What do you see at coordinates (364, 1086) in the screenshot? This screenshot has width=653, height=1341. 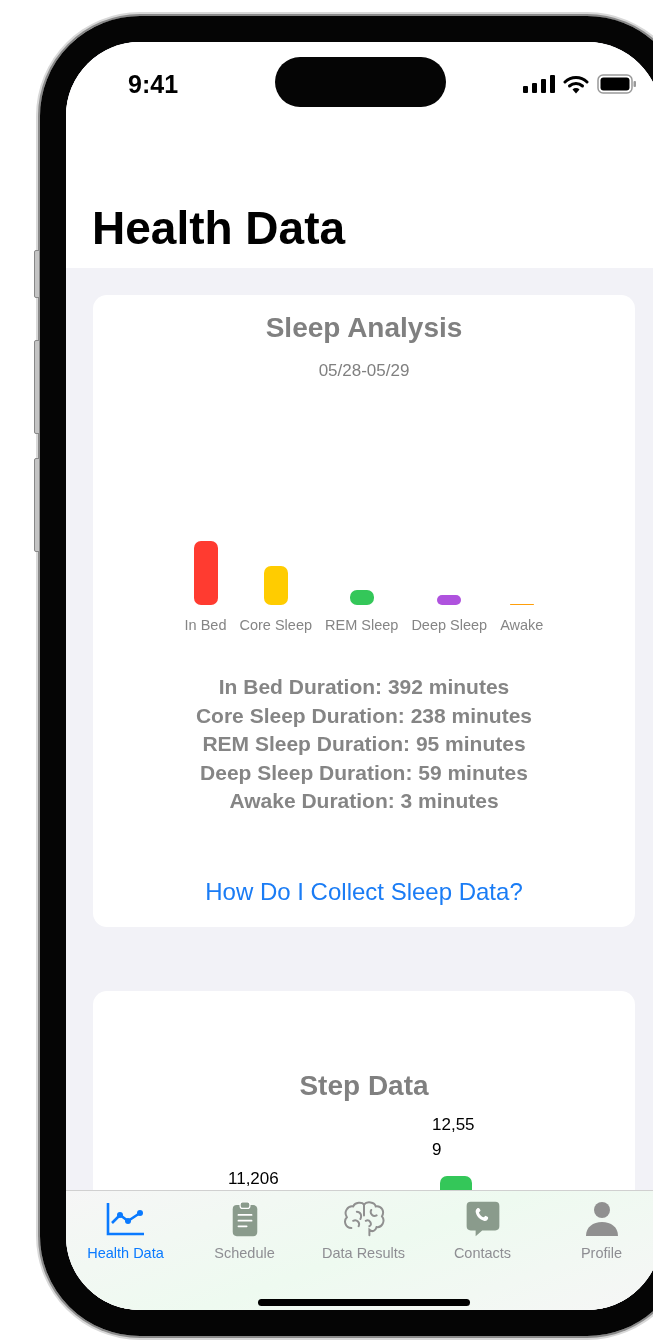 I see `card-title: Step Data` at bounding box center [364, 1086].